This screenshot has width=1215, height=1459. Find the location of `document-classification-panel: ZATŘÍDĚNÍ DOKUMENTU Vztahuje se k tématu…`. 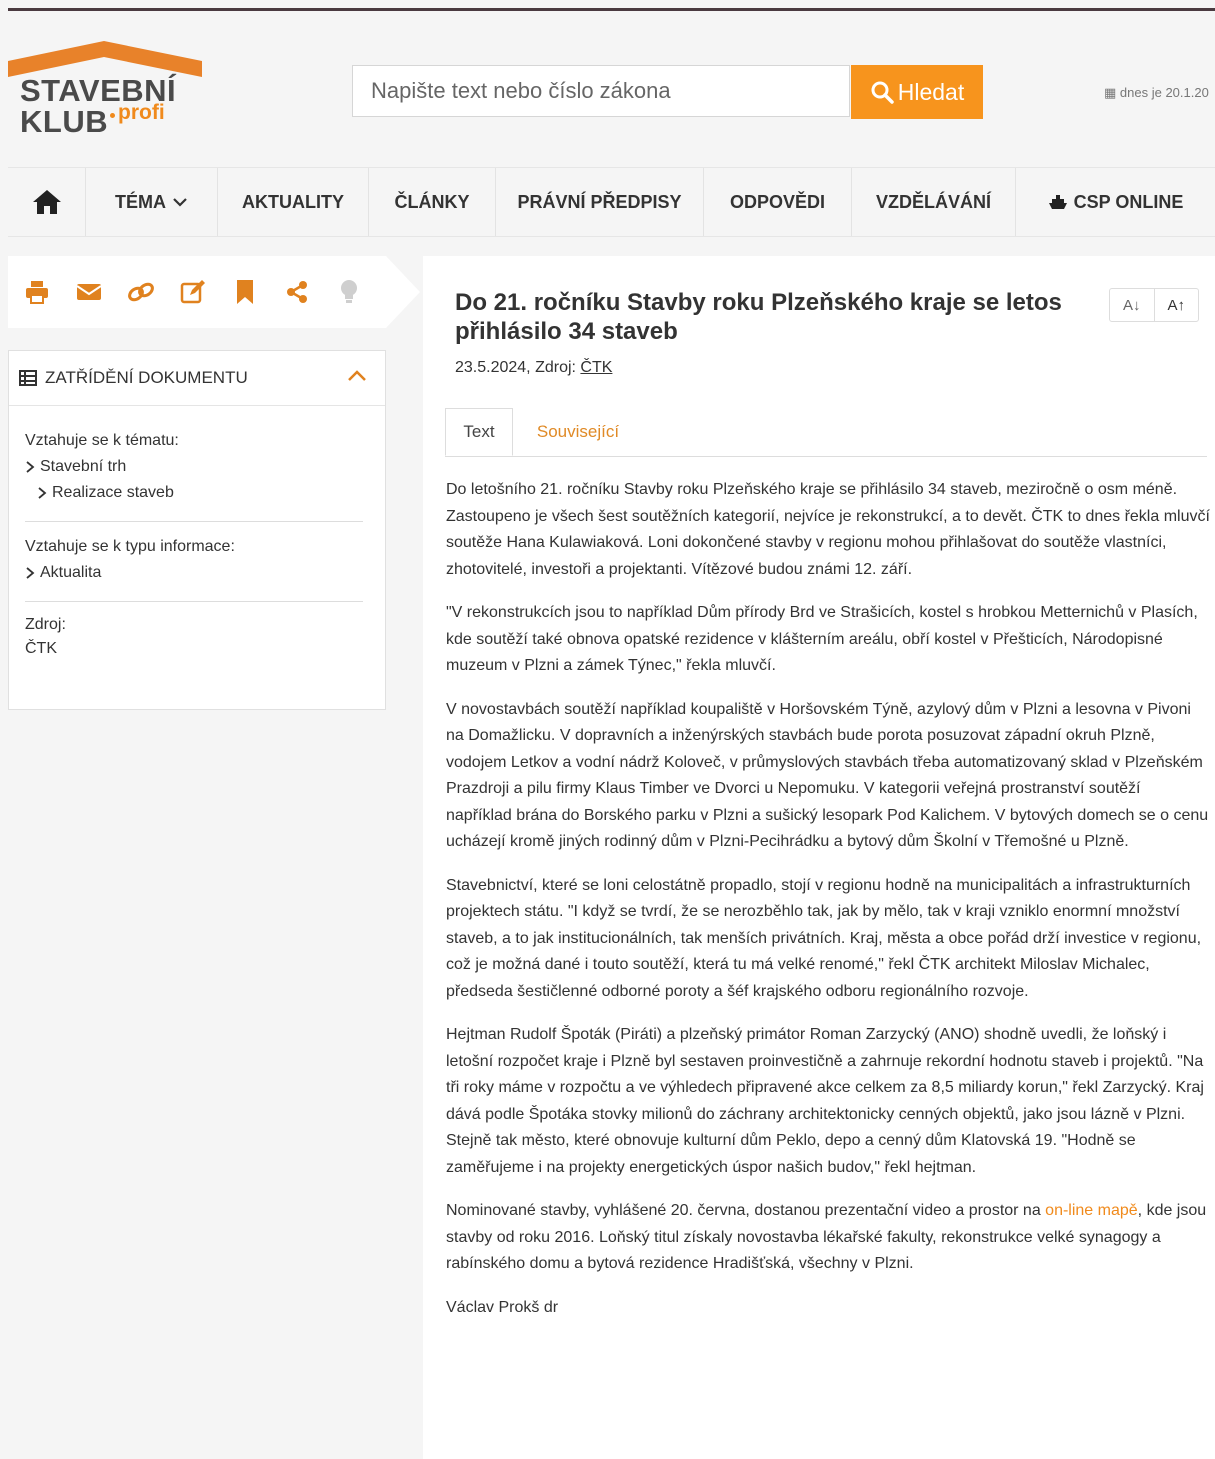

document-classification-panel: ZATŘÍDĚNÍ DOKUMENTU Vztahuje se k tématu… is located at coordinates (197, 530).